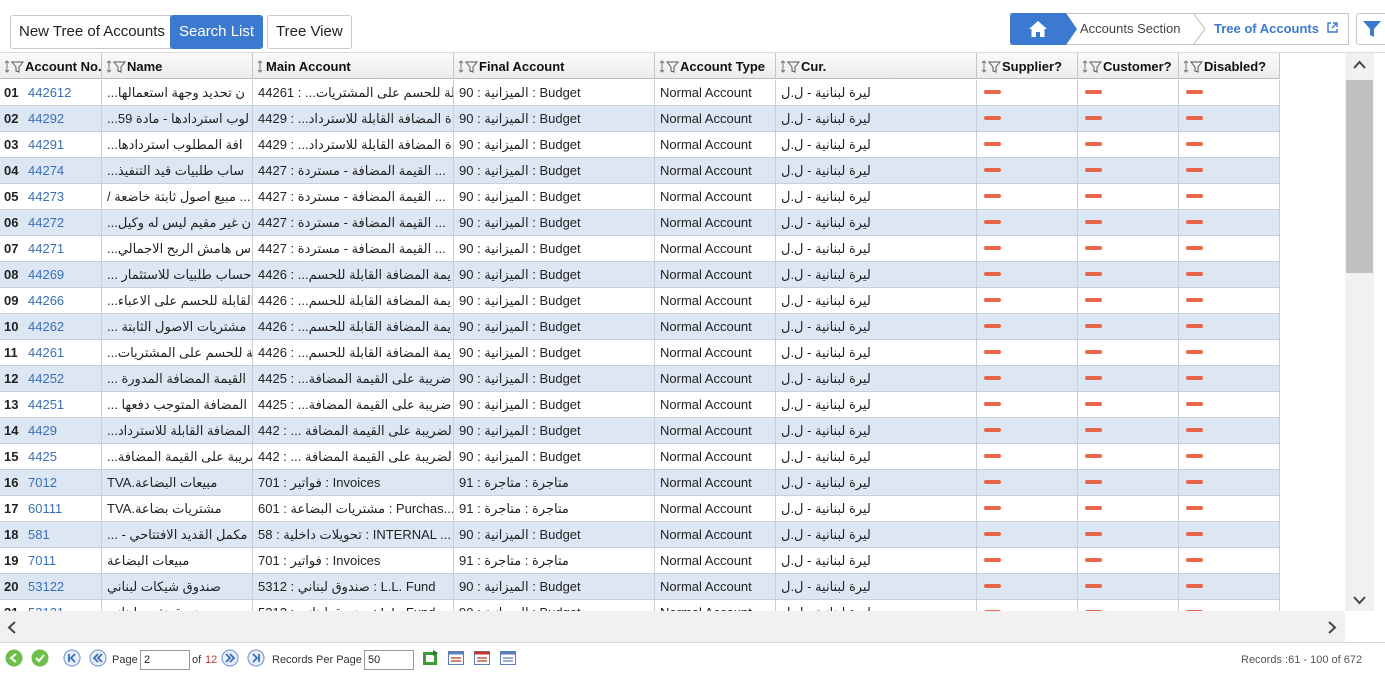 Image resolution: width=1385 pixels, height=678 pixels. What do you see at coordinates (62, 275) in the screenshot?
I see `cell-account-no: 44269` at bounding box center [62, 275].